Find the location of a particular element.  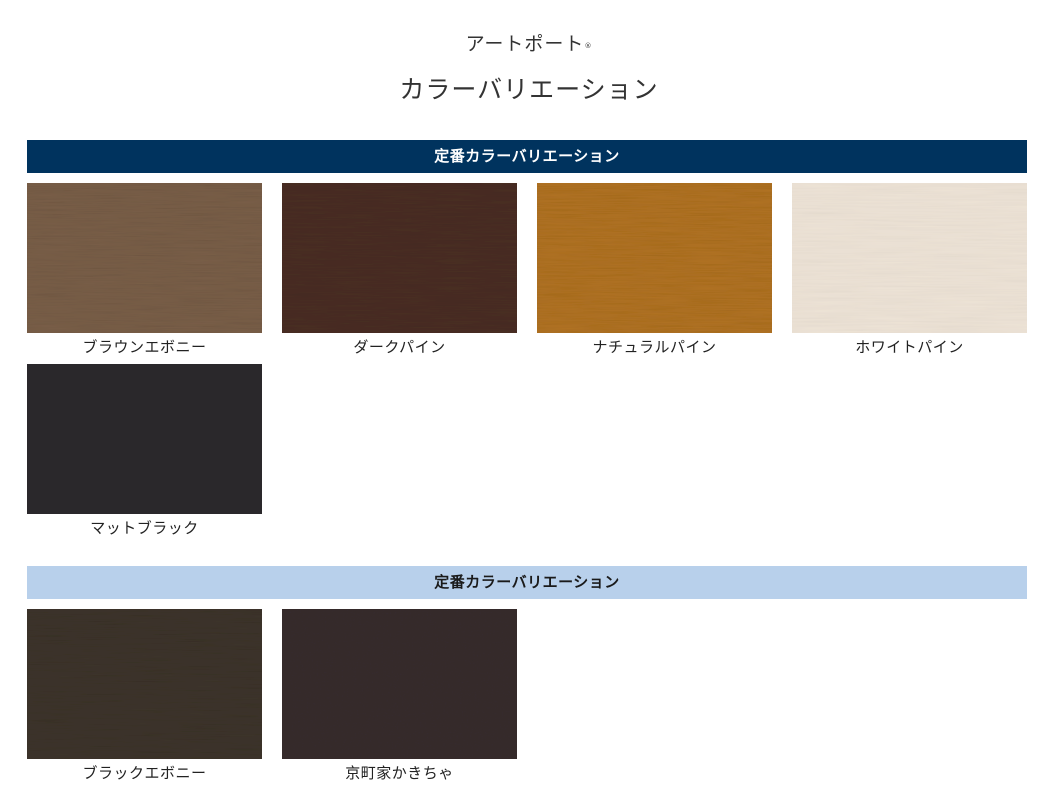

color-swatch-brown-ebony: ブラウンエボニー is located at coordinates (144, 270).